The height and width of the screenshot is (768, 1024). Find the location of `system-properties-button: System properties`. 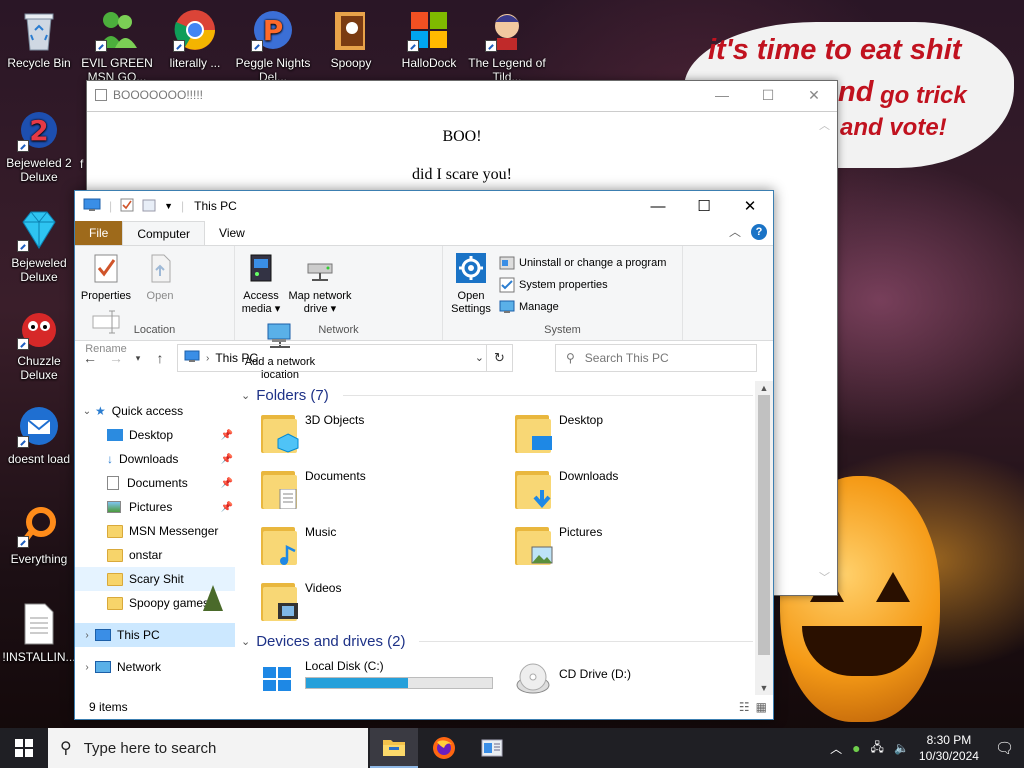

system-properties-button: System properties is located at coordinates (582, 285).